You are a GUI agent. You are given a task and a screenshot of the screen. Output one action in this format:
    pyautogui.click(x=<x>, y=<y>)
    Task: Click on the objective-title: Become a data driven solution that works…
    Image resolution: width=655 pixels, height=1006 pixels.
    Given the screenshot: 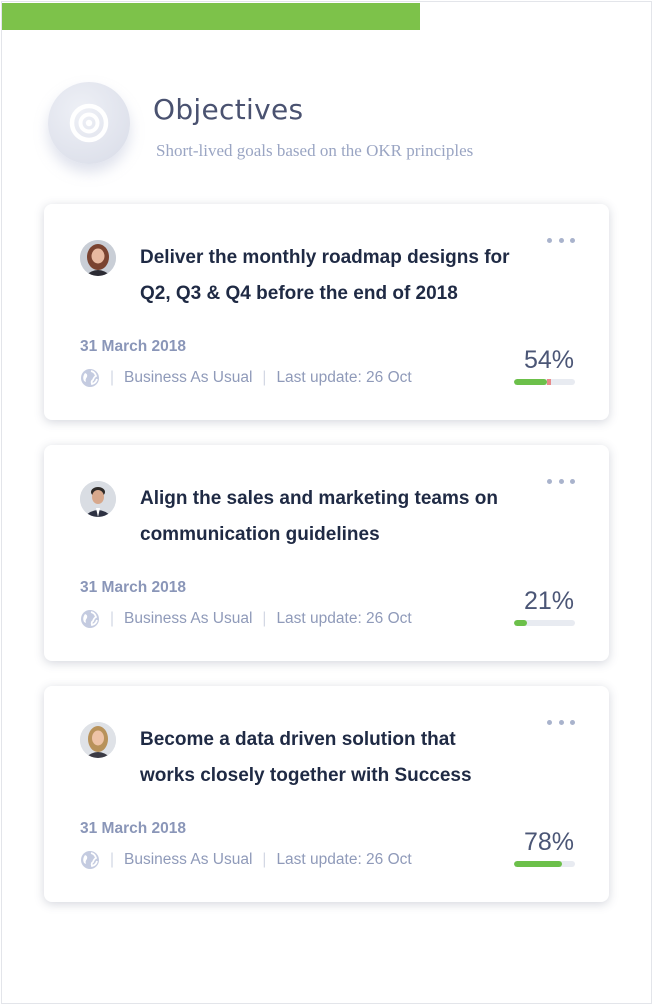 What is the action you would take?
    pyautogui.click(x=340, y=758)
    